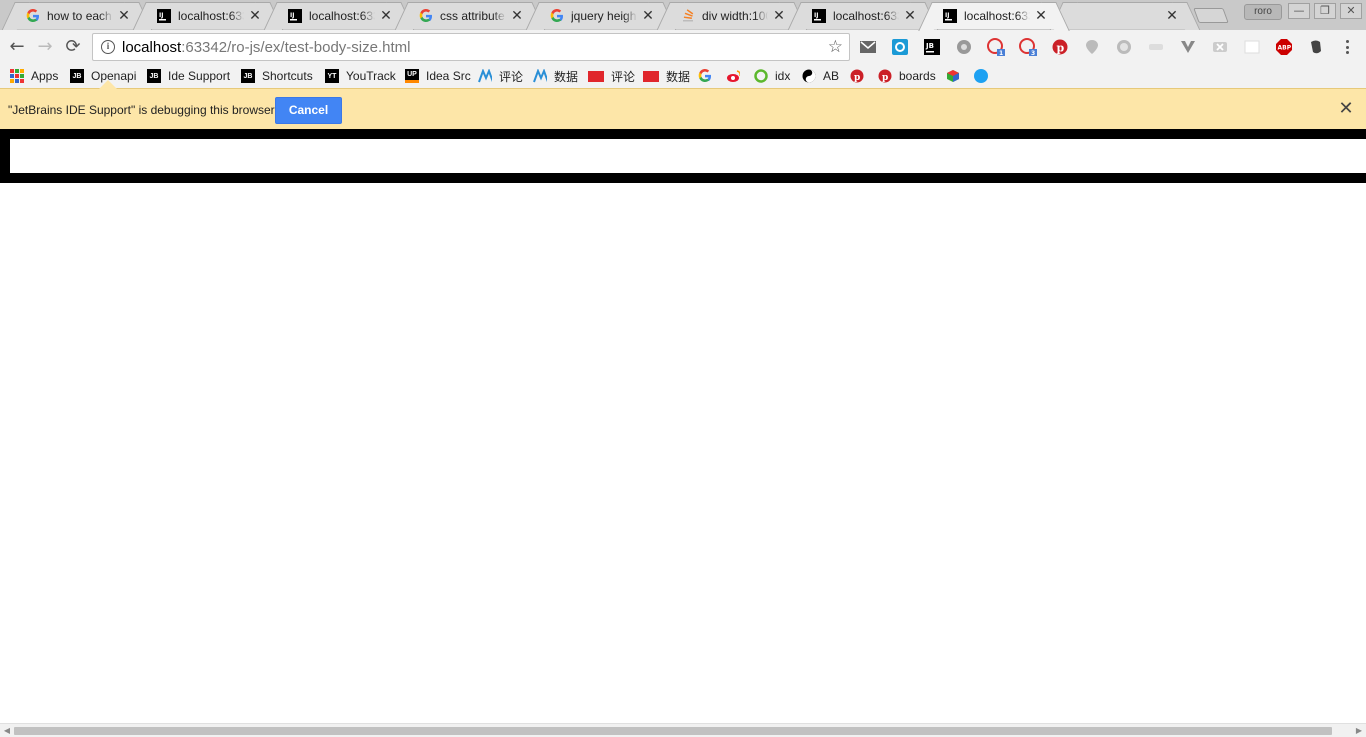 The width and height of the screenshot is (1366, 737). Describe the element at coordinates (688, 16) in the screenshot. I see `stackoverflow-icon` at that location.